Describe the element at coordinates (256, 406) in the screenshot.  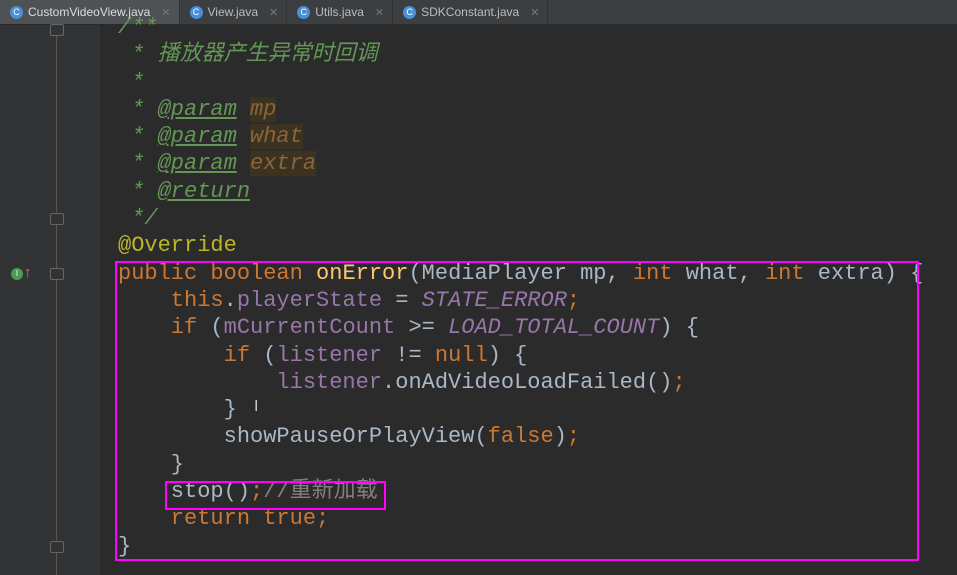
I see `text-cursor-icon: I` at that location.